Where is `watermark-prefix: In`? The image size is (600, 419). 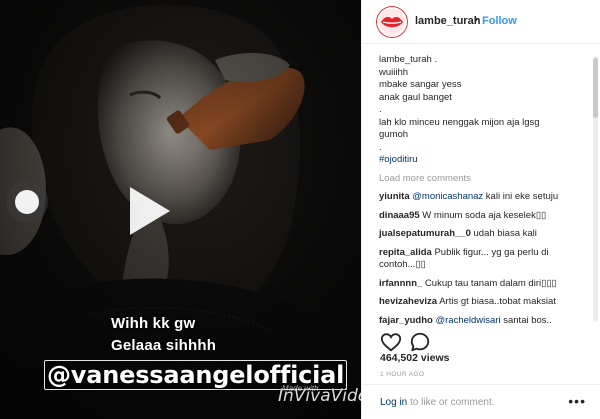 watermark-prefix: In is located at coordinates (286, 396).